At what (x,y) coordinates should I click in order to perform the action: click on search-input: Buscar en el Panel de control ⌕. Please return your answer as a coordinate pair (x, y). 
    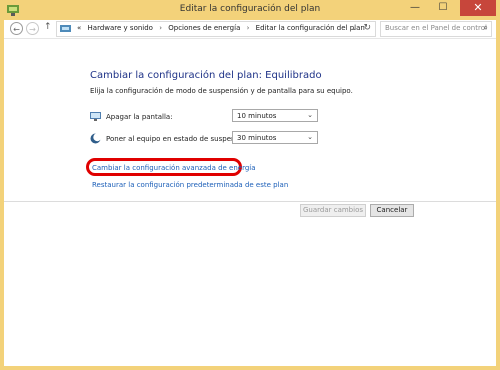
    Looking at the image, I should click on (436, 29).